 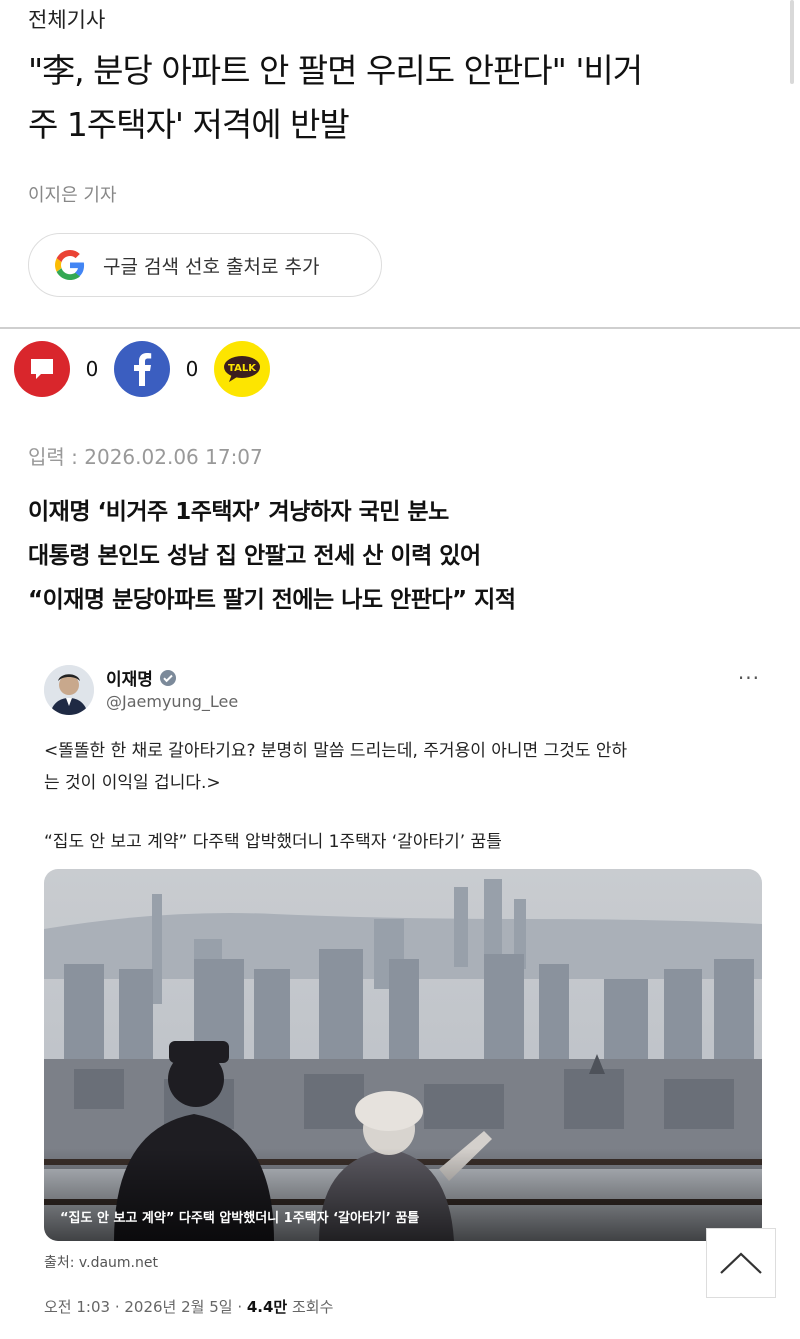 What do you see at coordinates (101, 1262) in the screenshot?
I see `link-source: 출처: v.daum.net` at bounding box center [101, 1262].